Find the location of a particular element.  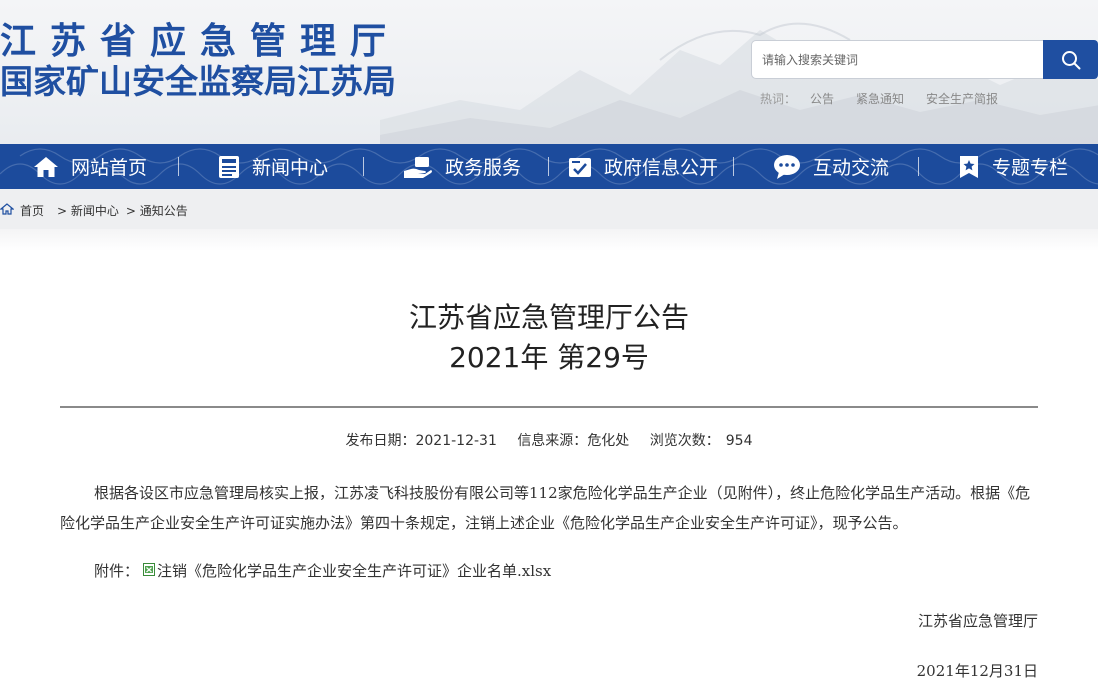

news-icon is located at coordinates (229, 167).